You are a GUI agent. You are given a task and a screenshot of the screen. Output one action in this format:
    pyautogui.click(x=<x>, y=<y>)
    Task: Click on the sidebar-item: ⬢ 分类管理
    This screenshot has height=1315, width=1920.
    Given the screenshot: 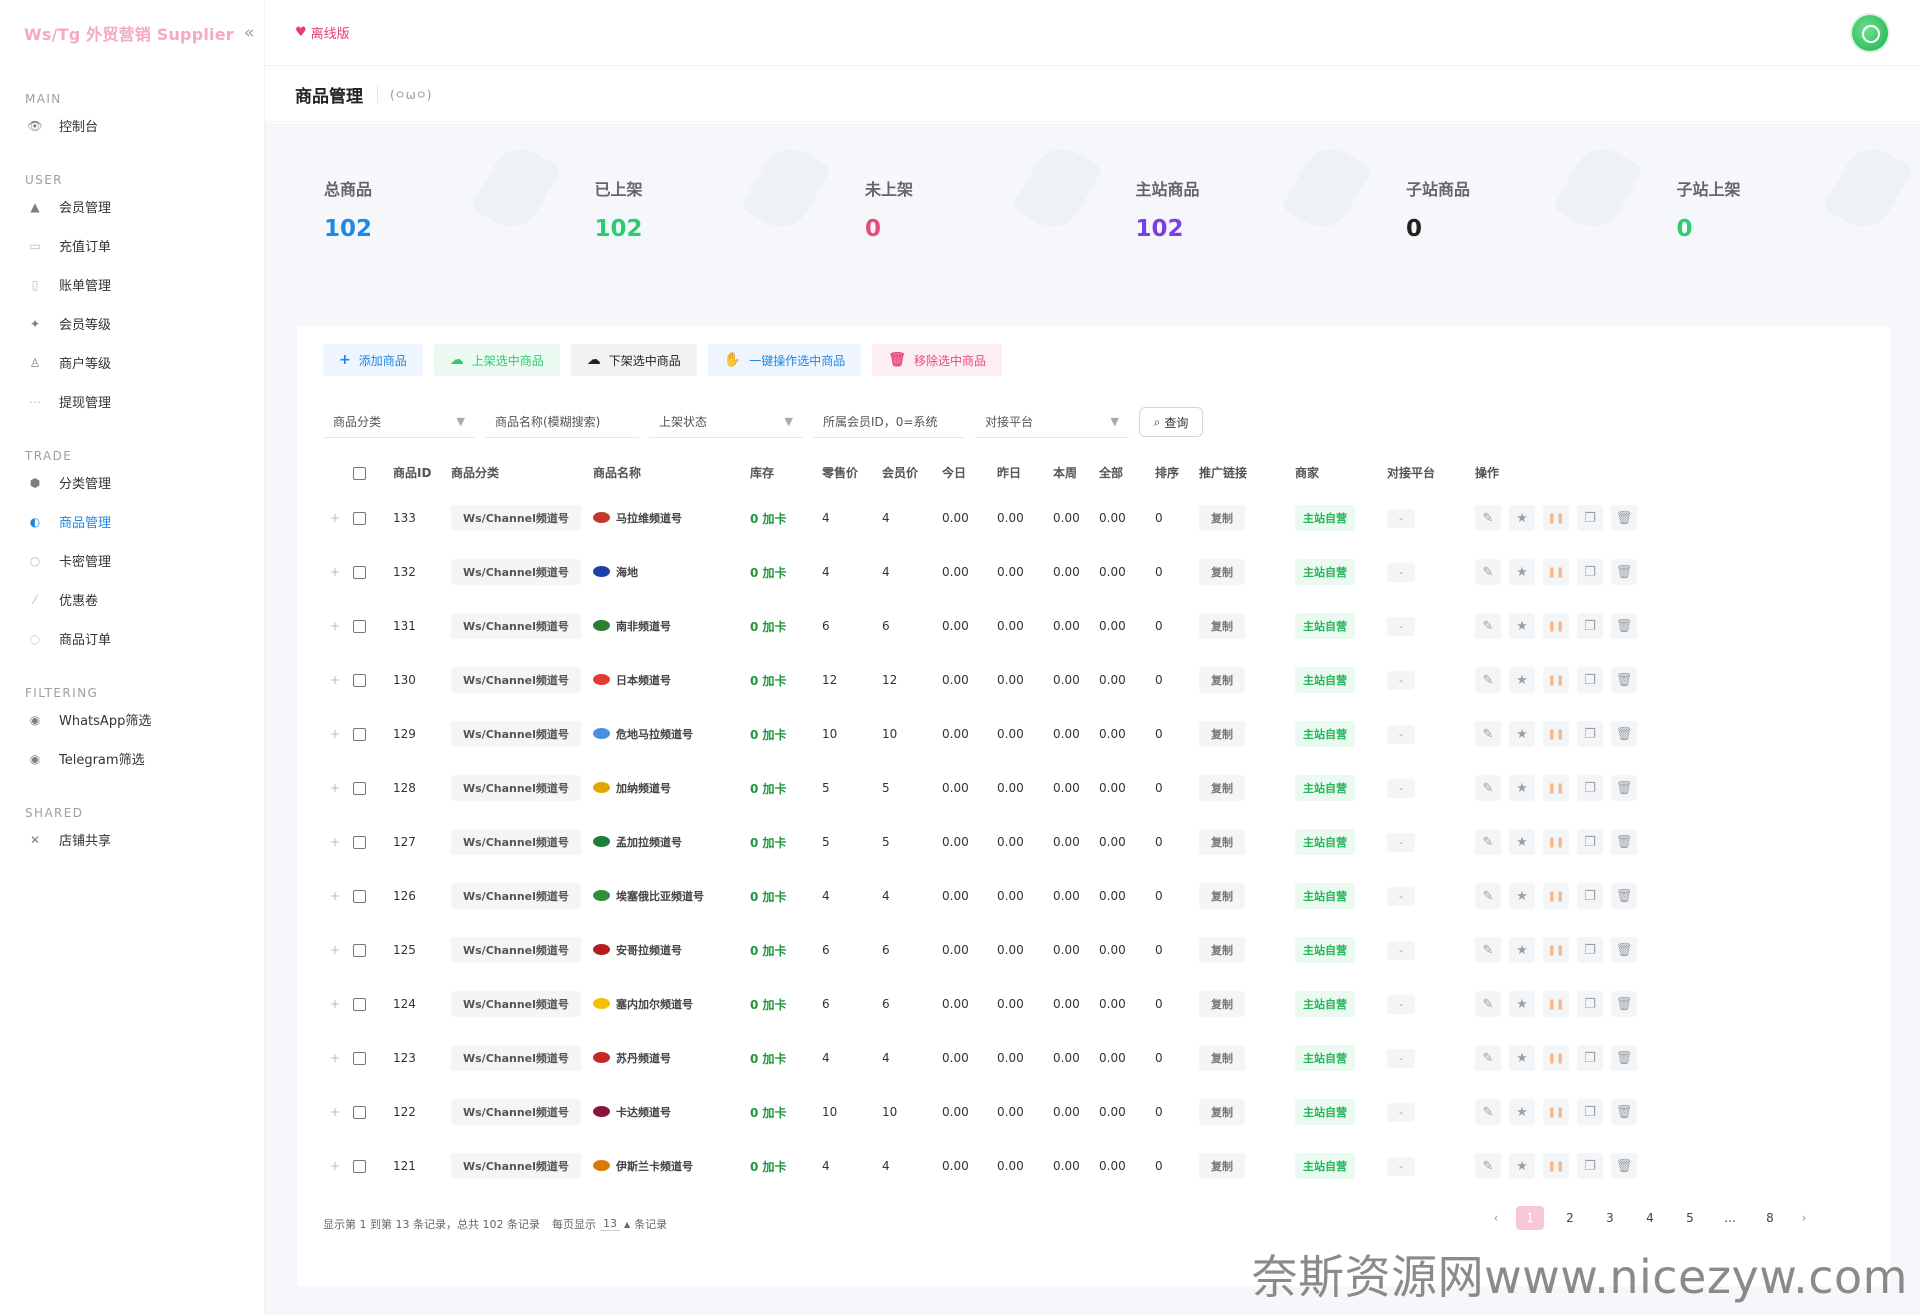 What is the action you would take?
    pyautogui.click(x=132, y=482)
    